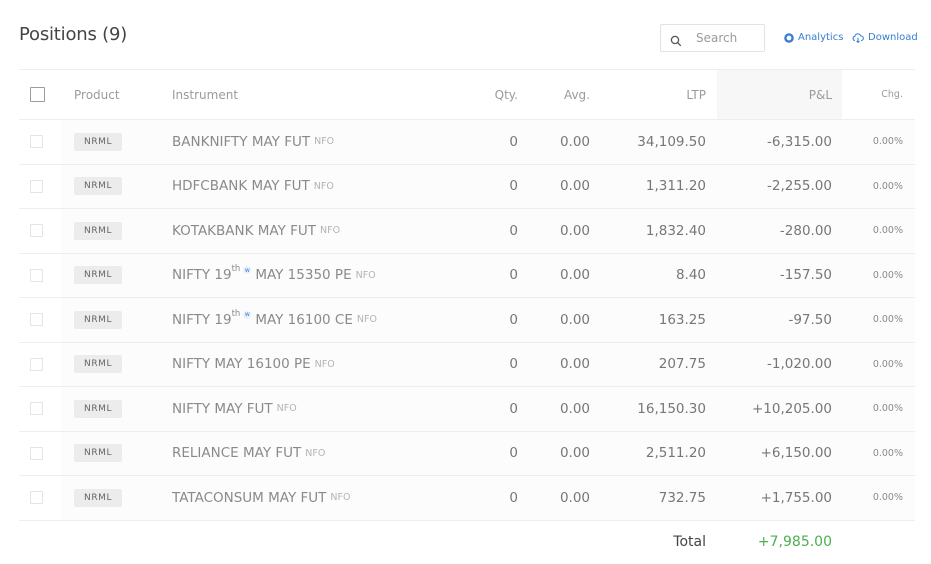  What do you see at coordinates (892, 94) in the screenshot?
I see `col-chg: Chg.` at bounding box center [892, 94].